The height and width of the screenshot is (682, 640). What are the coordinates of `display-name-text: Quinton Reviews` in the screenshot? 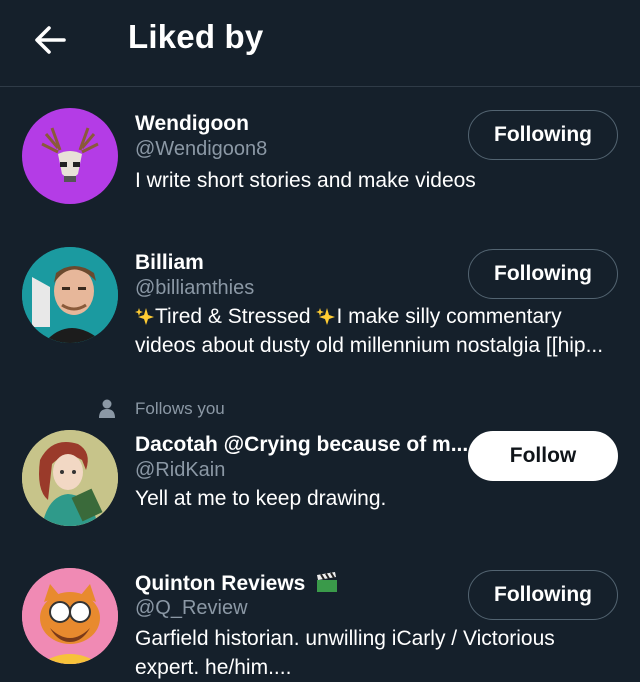 It's located at (220, 583).